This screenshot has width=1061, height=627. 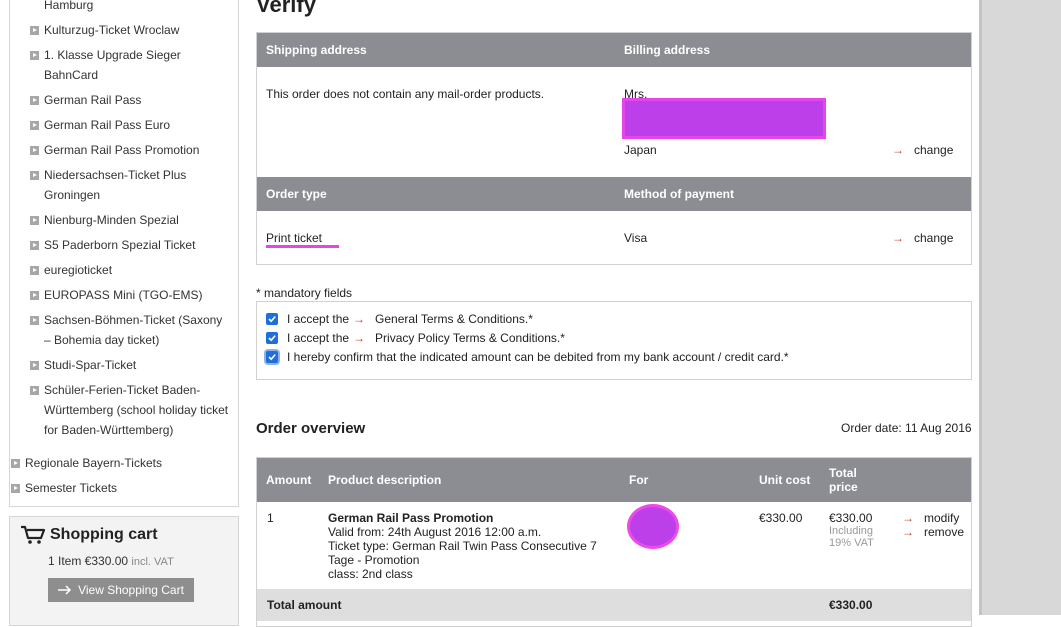 I want to click on cart-vat-note: incl. VAT, so click(x=152, y=562).